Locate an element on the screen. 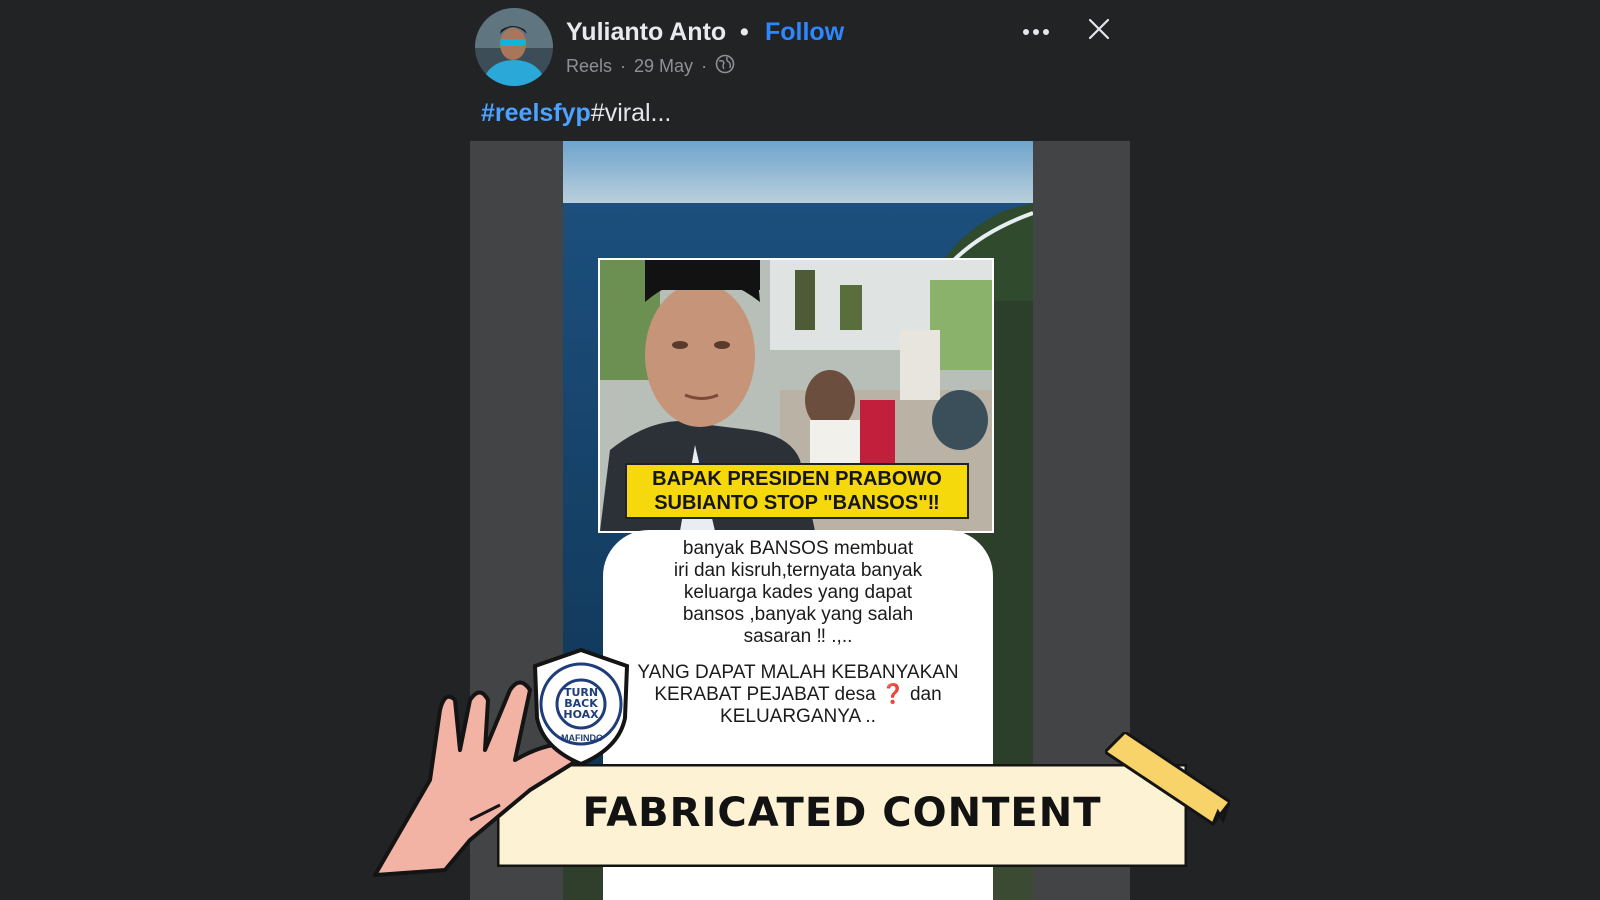 The width and height of the screenshot is (1600, 900). avatar is located at coordinates (514, 47).